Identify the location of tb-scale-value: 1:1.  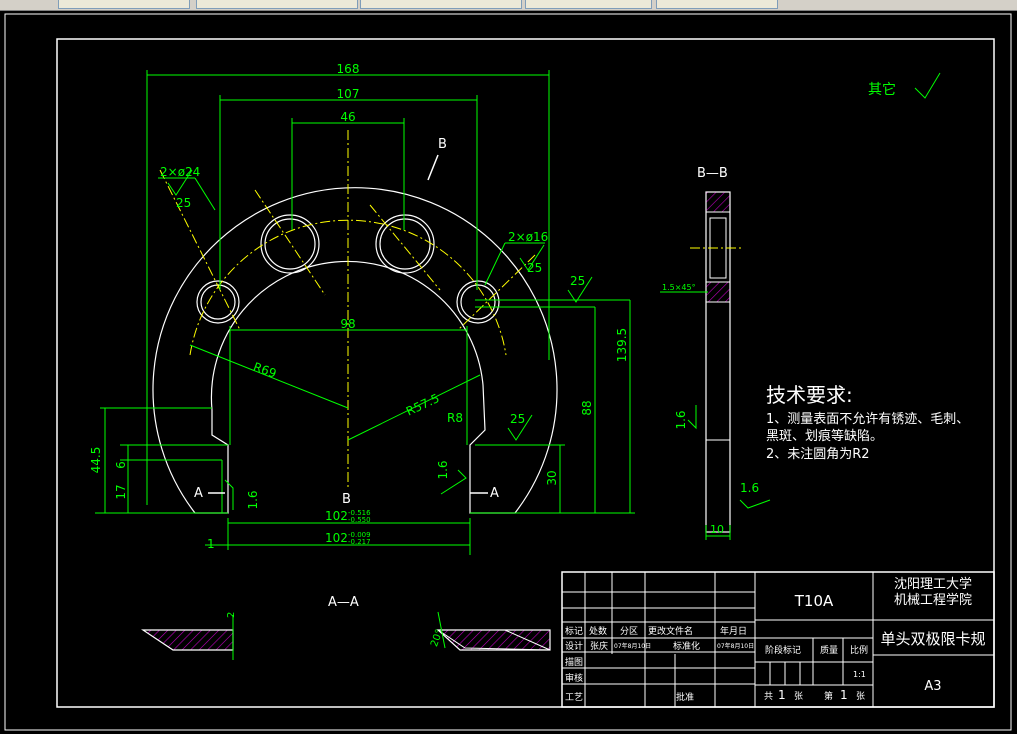
(859, 674).